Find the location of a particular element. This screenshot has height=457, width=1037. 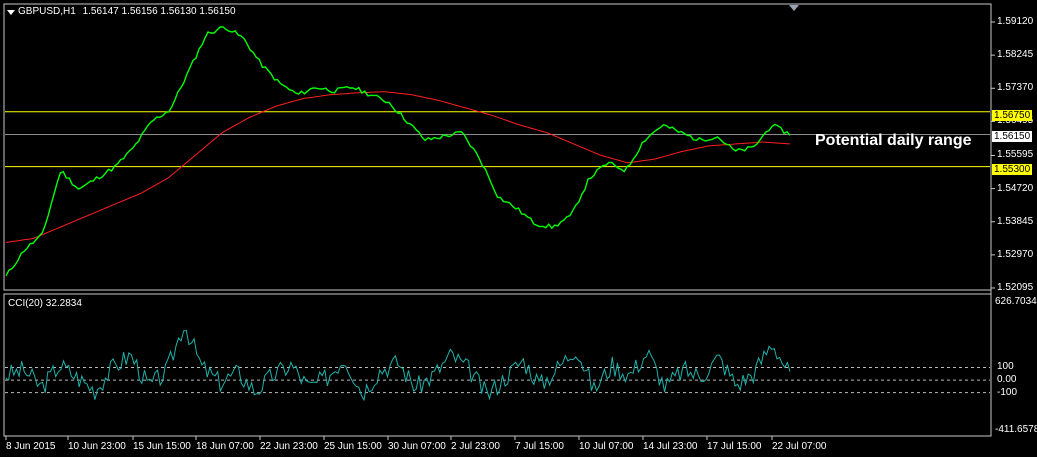

time-tick-label: 18 Jun 07:00 is located at coordinates (225, 446).